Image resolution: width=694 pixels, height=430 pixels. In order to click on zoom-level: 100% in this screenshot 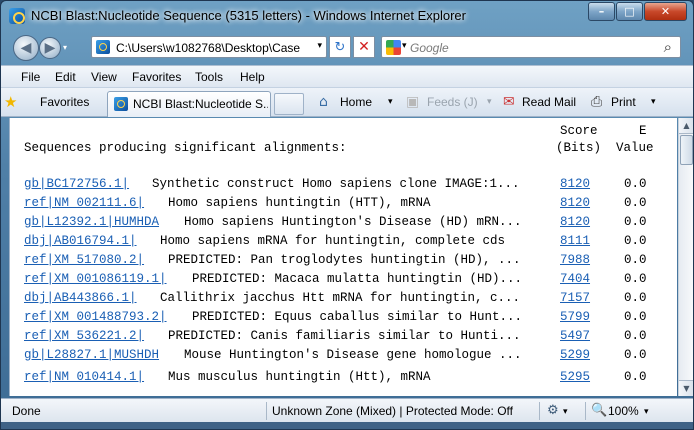, I will do `click(623, 411)`.